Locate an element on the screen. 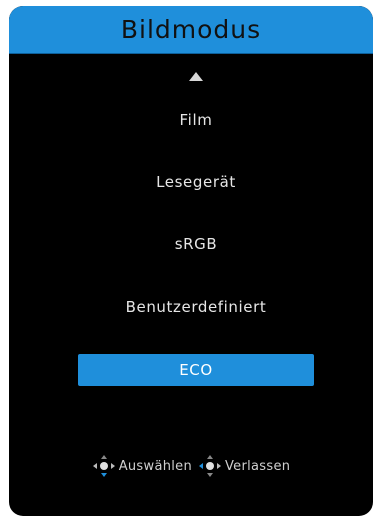 The width and height of the screenshot is (382, 522). exit-hint-label: Verlassen is located at coordinates (258, 466).